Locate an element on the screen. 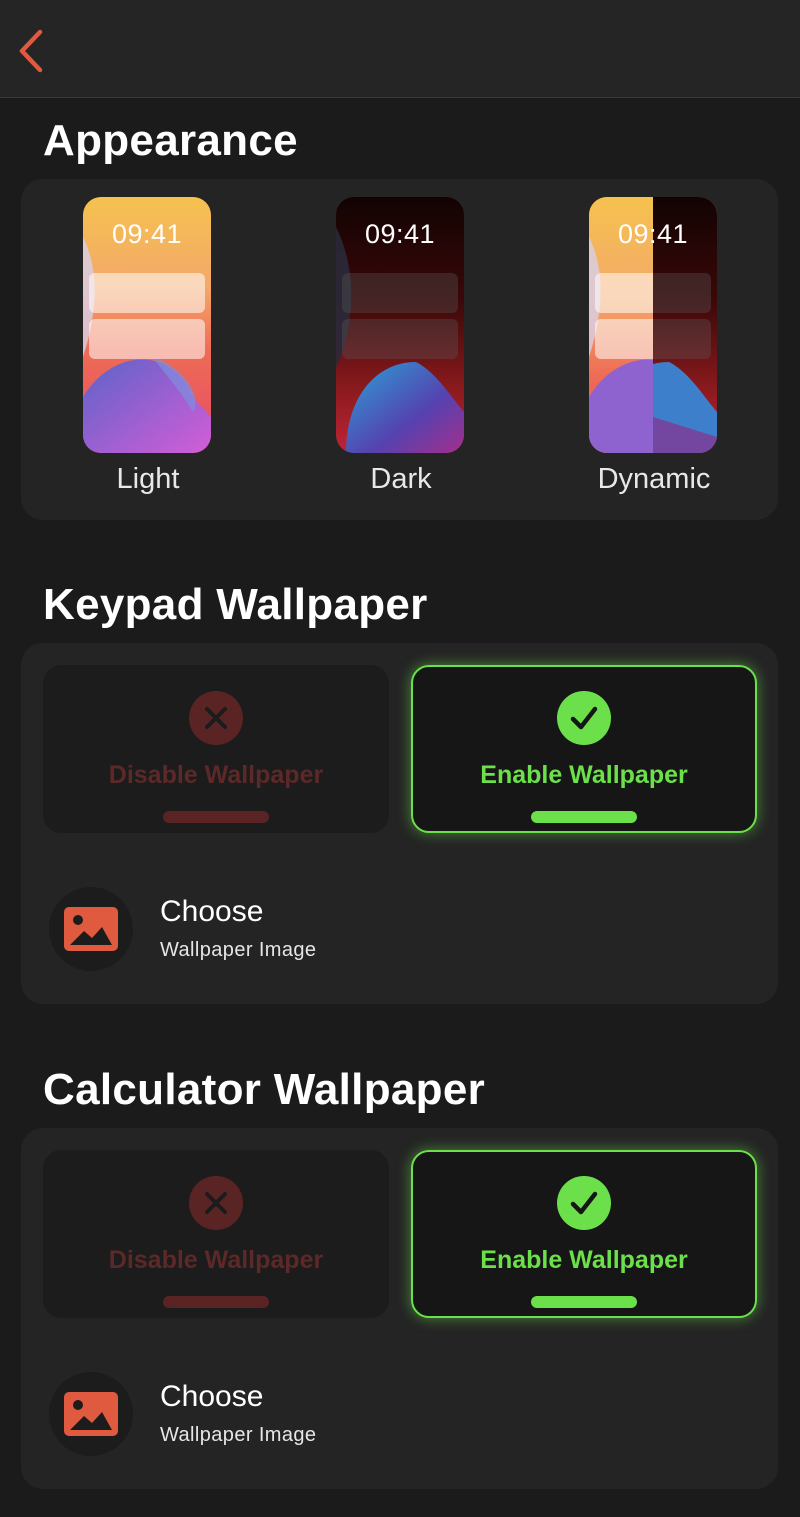 The image size is (800, 1517). theme-label-light: Light is located at coordinates (148, 479).